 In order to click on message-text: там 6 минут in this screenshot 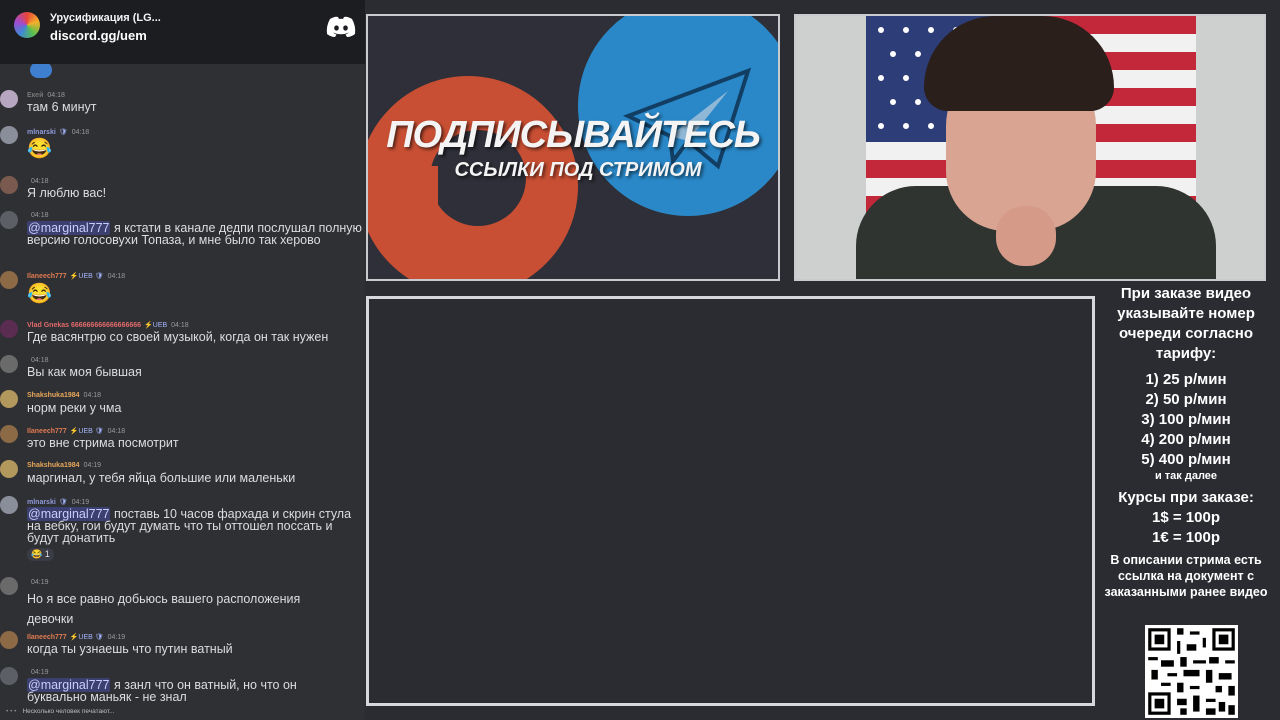, I will do `click(62, 107)`.